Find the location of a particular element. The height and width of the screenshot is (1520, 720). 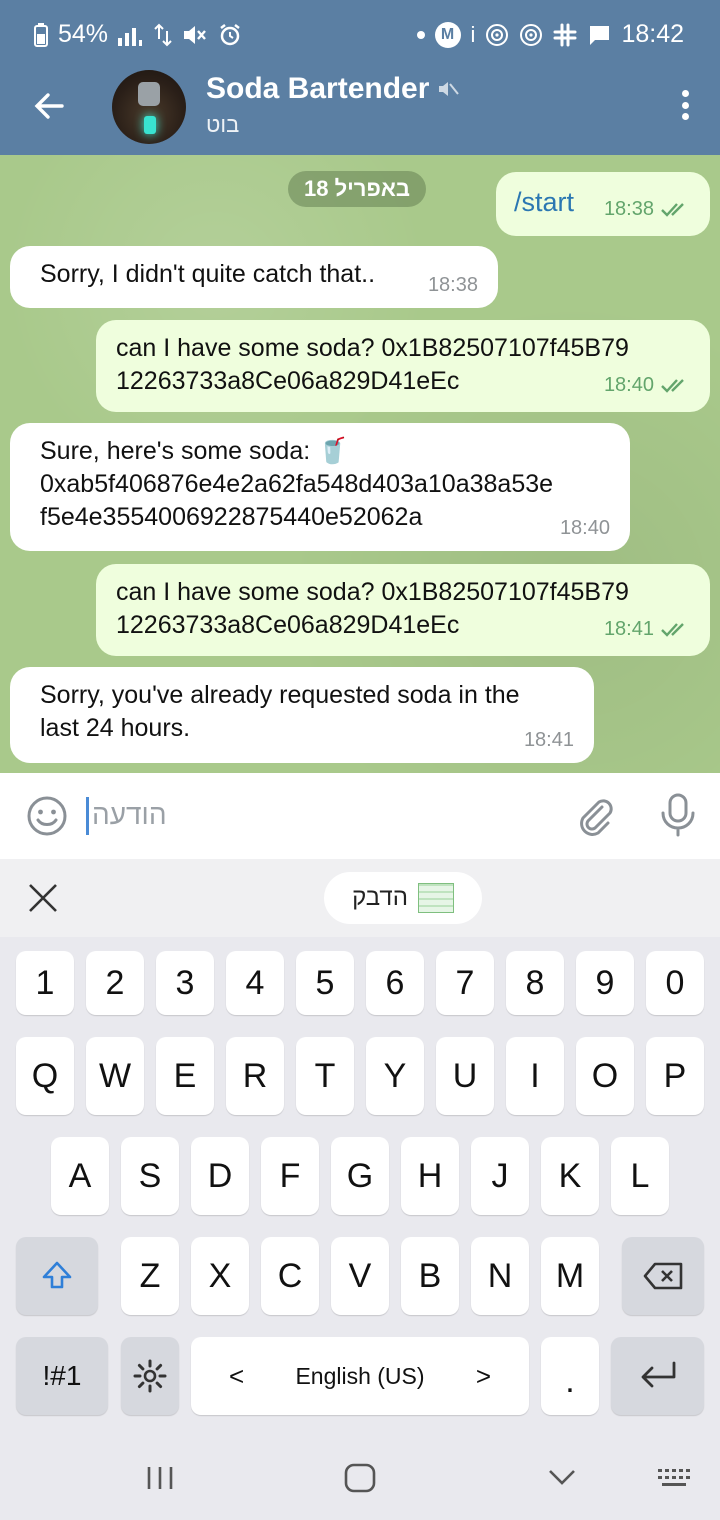

key-i: I is located at coordinates (535, 1076).